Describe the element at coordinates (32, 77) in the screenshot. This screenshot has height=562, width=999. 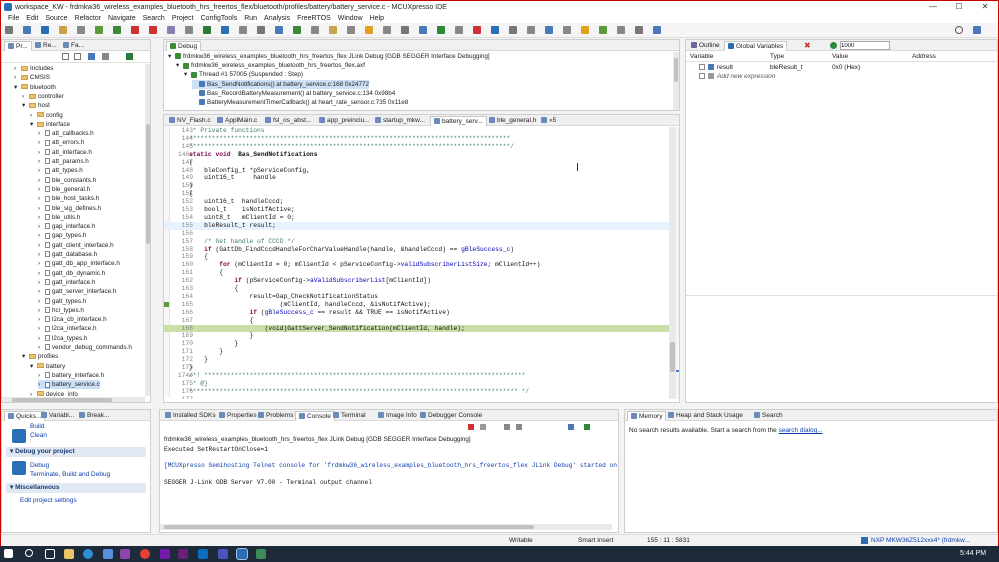
I see `tree-item: › CMSIS` at that location.